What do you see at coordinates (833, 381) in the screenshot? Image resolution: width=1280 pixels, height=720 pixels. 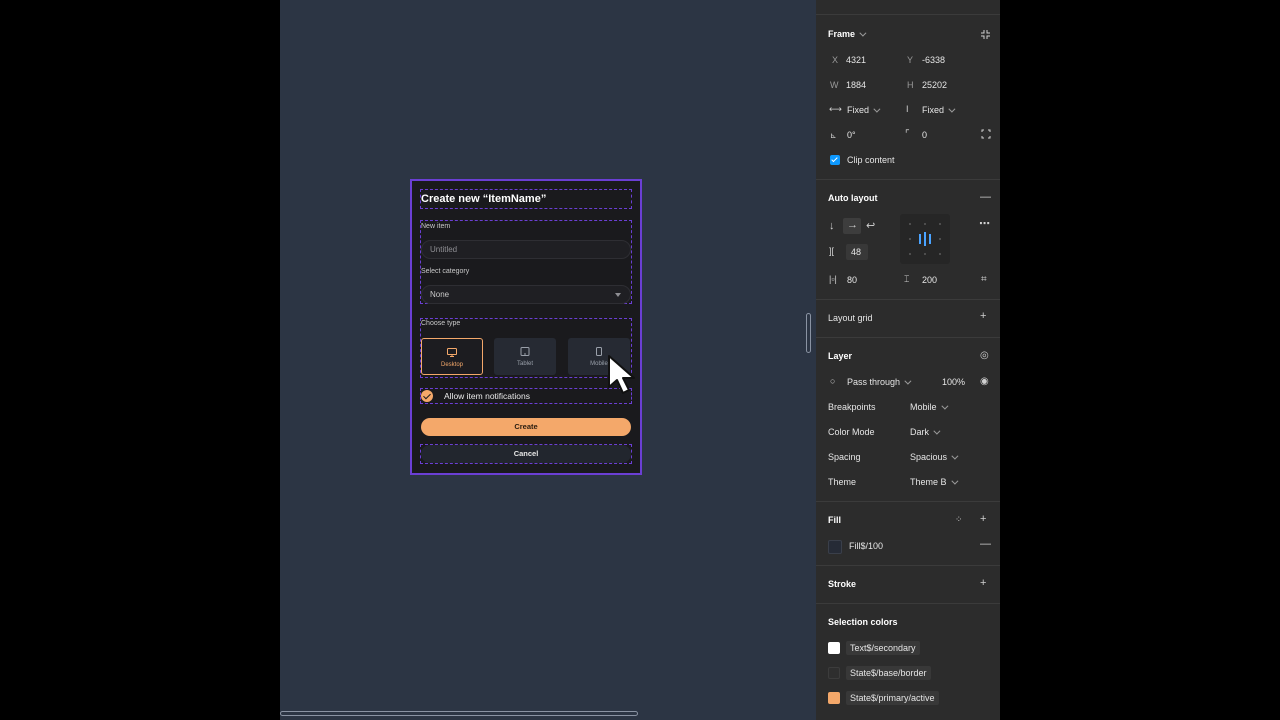 I see `blend-mode-icon: ○` at bounding box center [833, 381].